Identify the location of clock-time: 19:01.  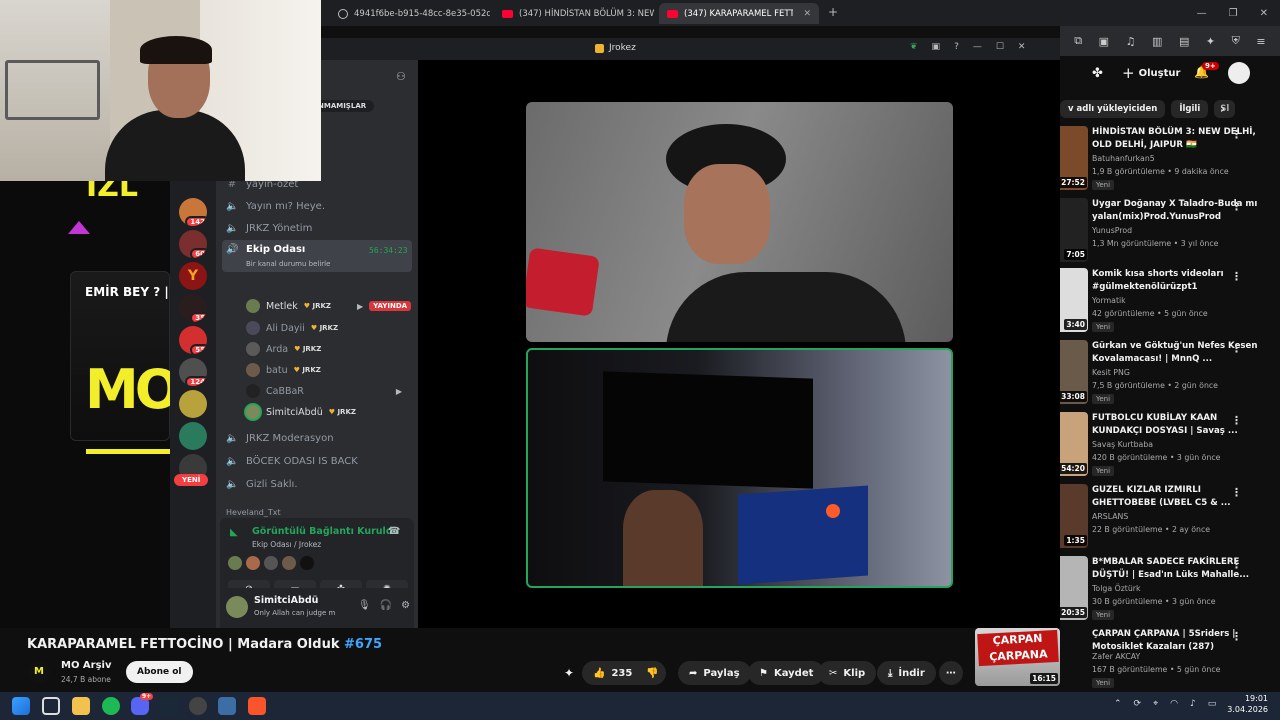
(1250, 698).